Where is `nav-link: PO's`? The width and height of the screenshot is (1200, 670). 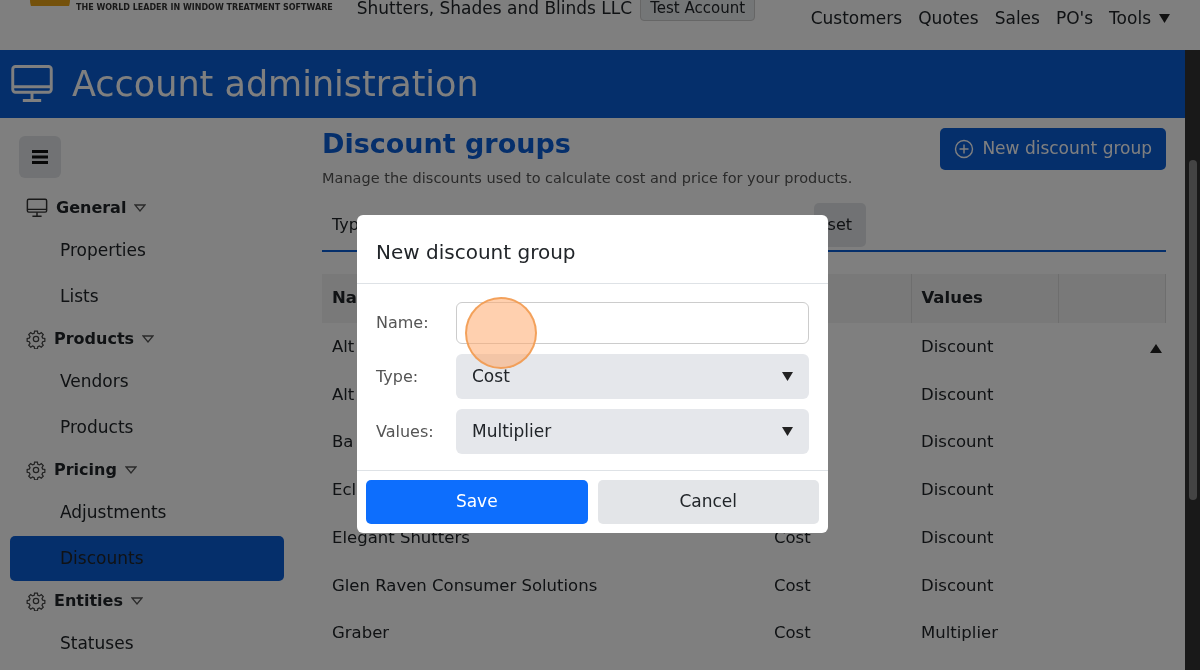 nav-link: PO's is located at coordinates (1074, 19).